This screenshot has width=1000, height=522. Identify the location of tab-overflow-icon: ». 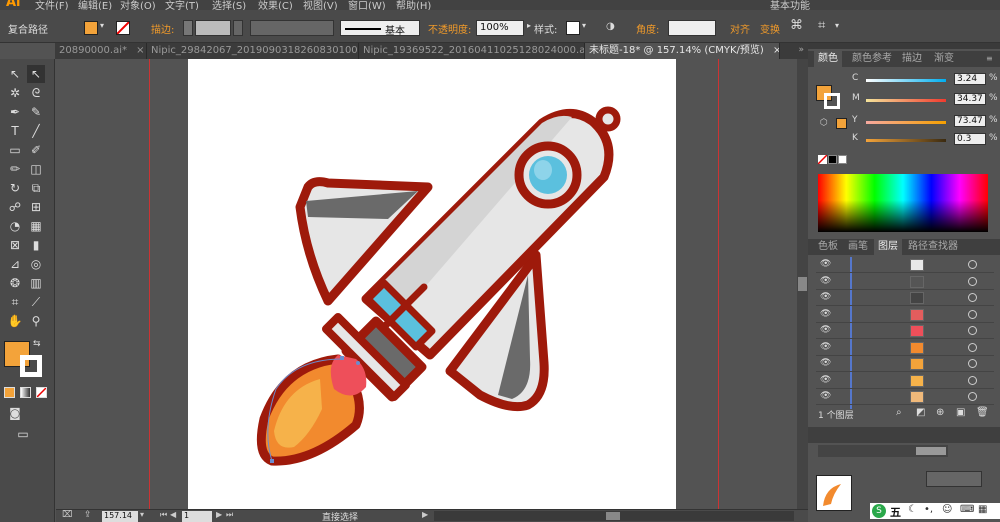
(801, 50).